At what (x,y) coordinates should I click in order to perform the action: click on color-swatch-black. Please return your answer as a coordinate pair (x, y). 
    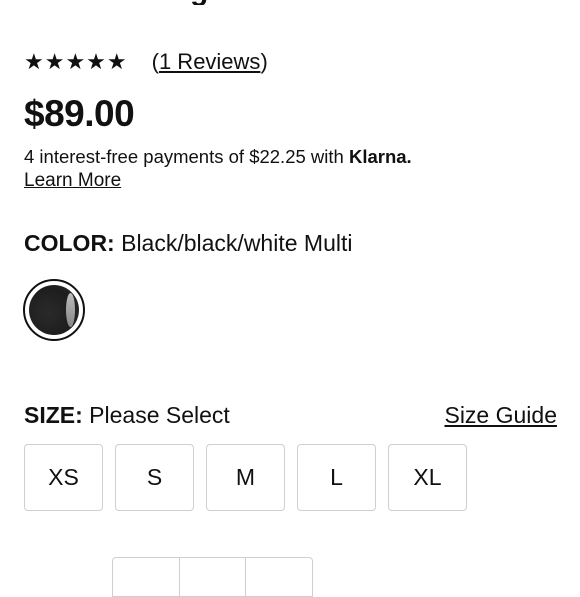
    Looking at the image, I should click on (54, 310).